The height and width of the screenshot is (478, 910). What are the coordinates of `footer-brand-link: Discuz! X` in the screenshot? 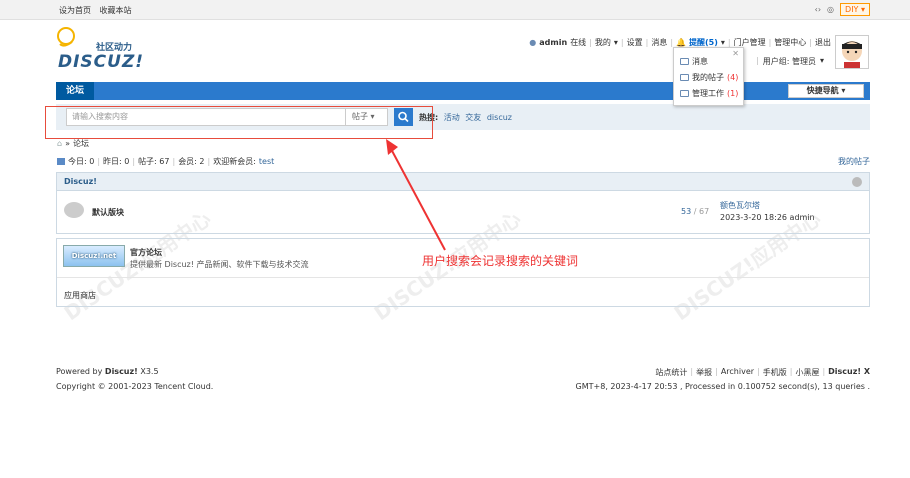 It's located at (849, 372).